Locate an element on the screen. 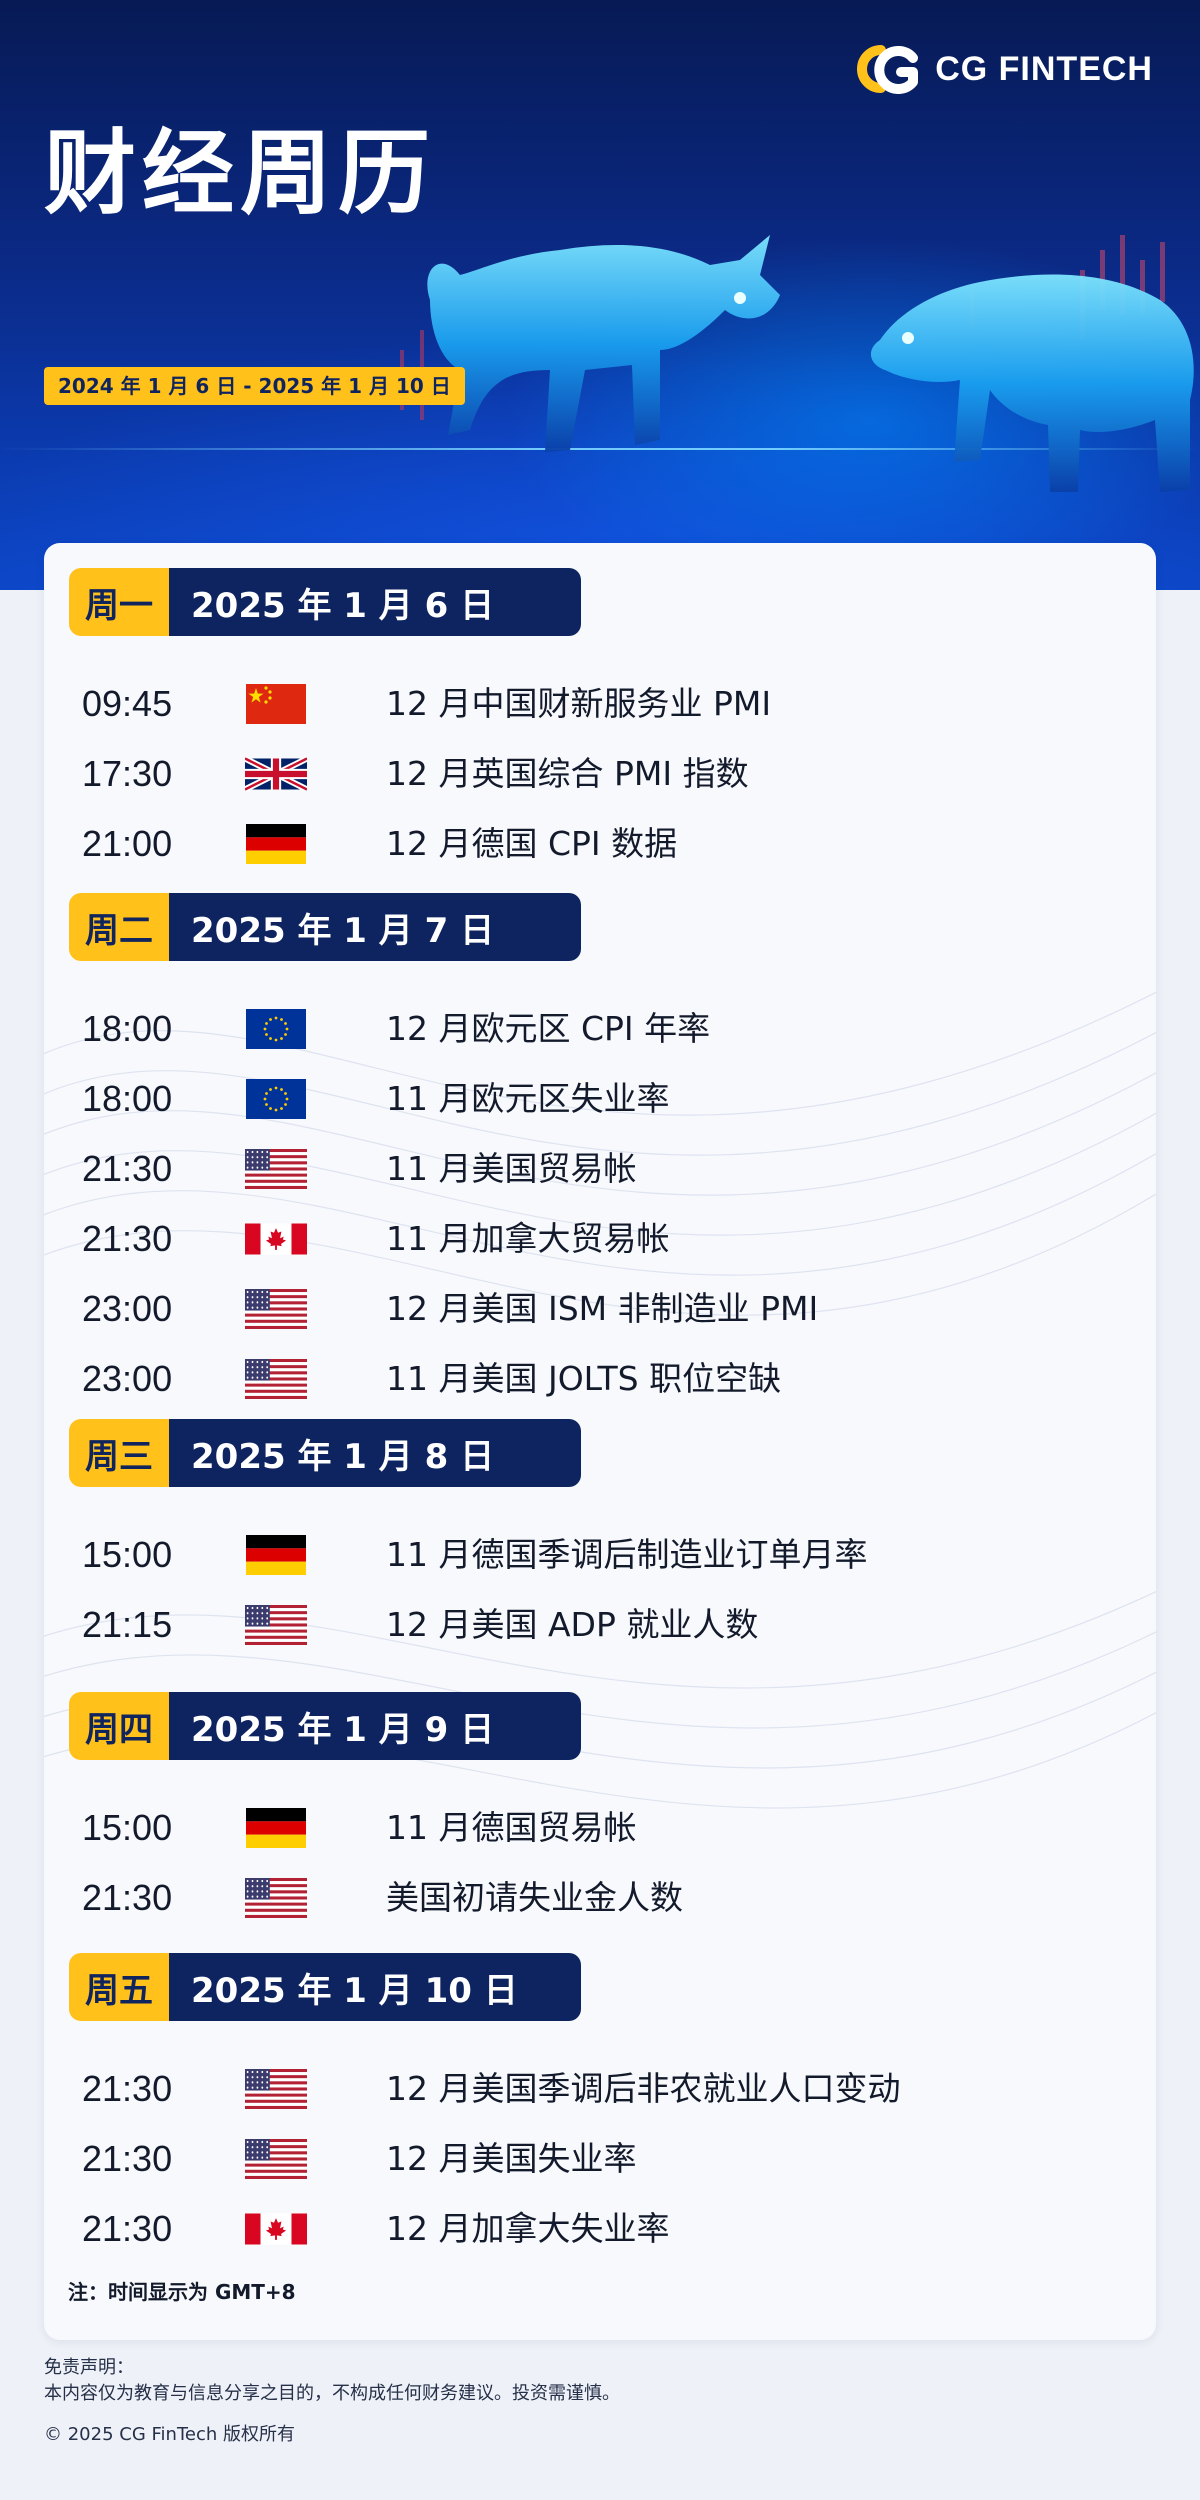 This screenshot has height=2500, width=1200. day-date-label: 2025 年 1 月 10 日 is located at coordinates (375, 1987).